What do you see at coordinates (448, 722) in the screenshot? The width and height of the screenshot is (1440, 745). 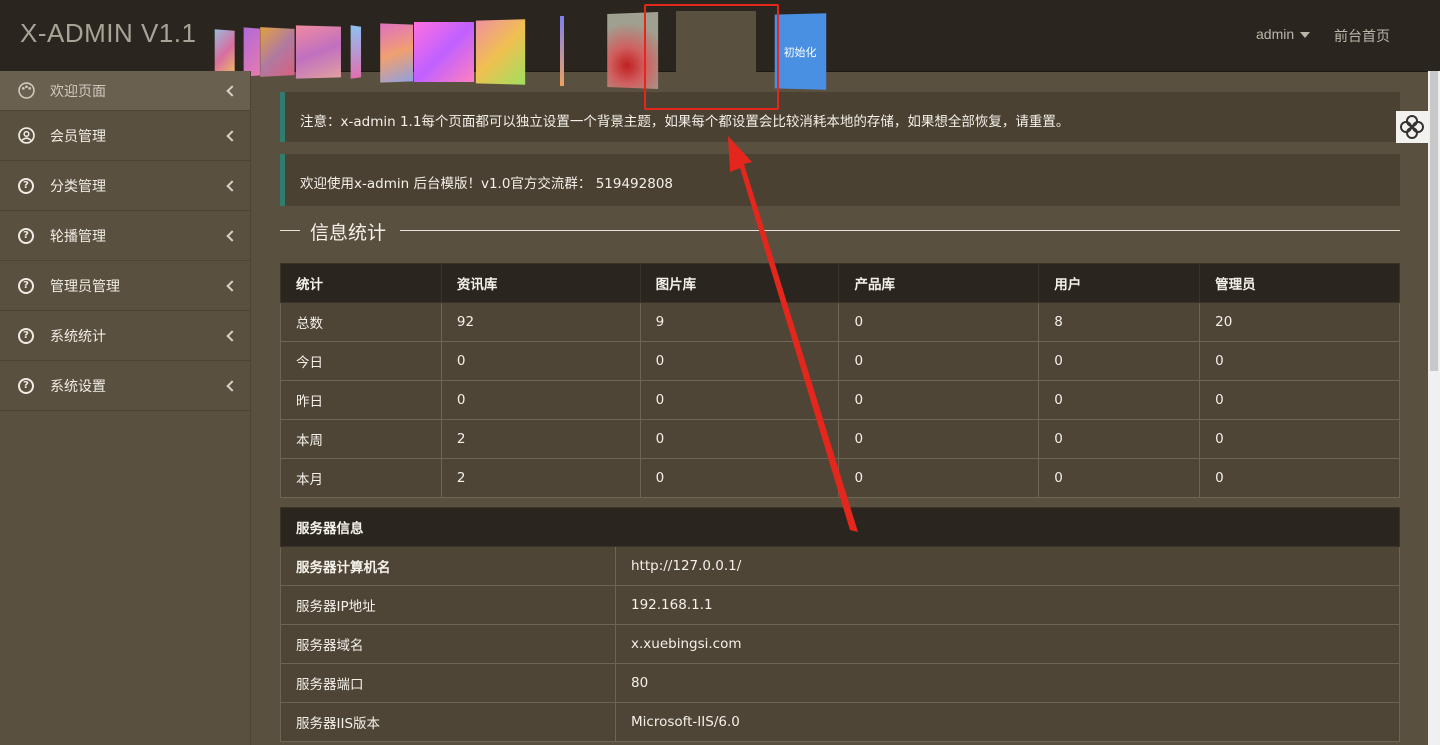 I see `table-cell: 服务器IIS版本` at bounding box center [448, 722].